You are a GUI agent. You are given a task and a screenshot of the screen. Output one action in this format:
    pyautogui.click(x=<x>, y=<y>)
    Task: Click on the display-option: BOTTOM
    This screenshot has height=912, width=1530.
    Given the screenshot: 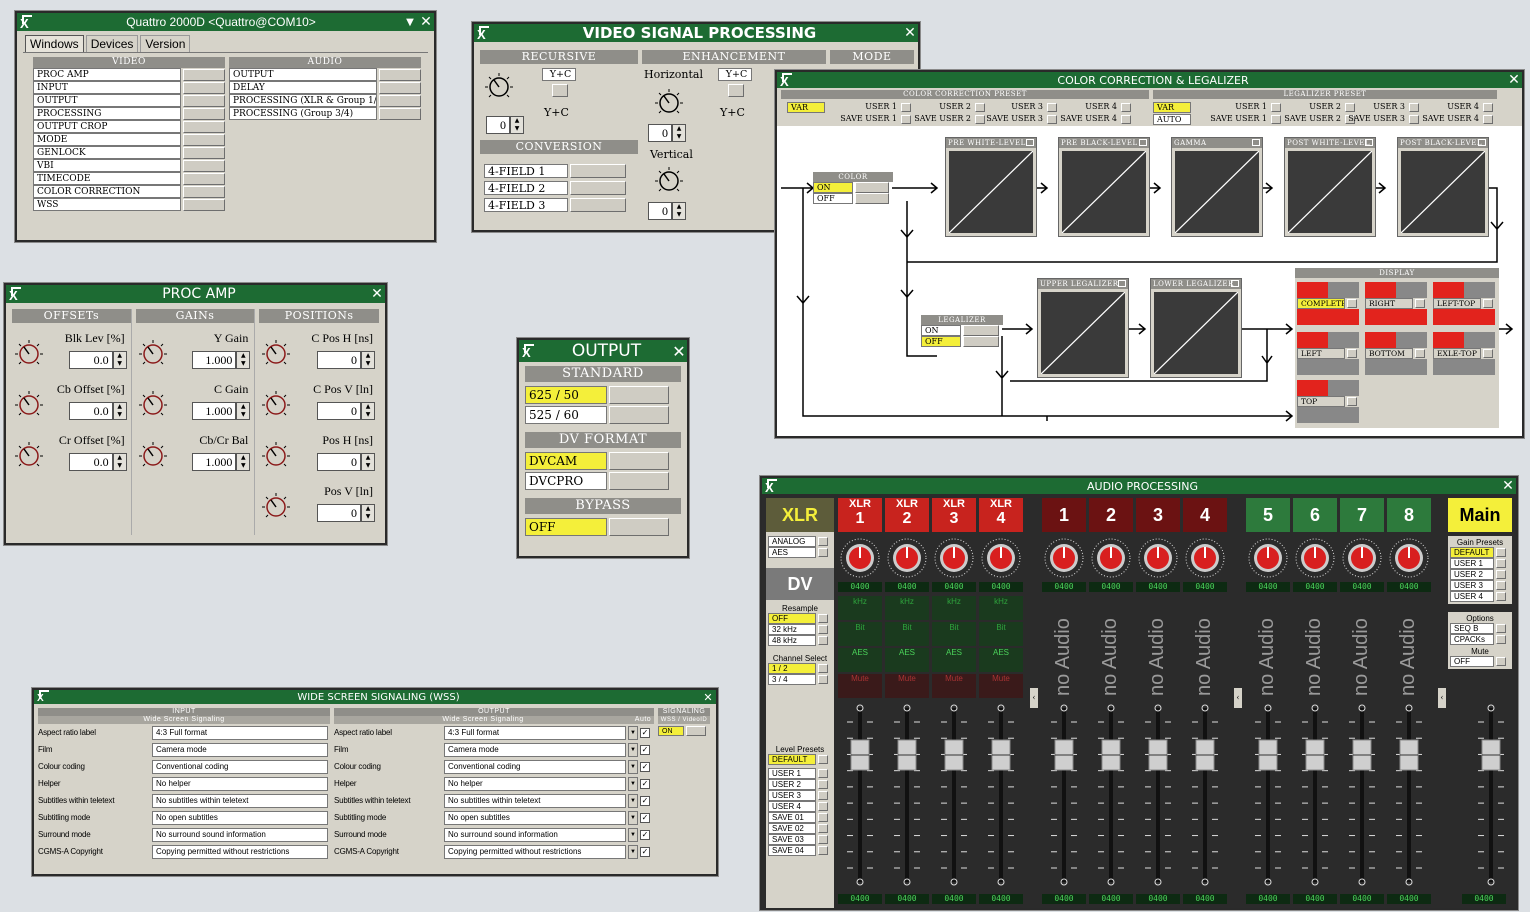 What is the action you would take?
    pyautogui.click(x=1396, y=355)
    